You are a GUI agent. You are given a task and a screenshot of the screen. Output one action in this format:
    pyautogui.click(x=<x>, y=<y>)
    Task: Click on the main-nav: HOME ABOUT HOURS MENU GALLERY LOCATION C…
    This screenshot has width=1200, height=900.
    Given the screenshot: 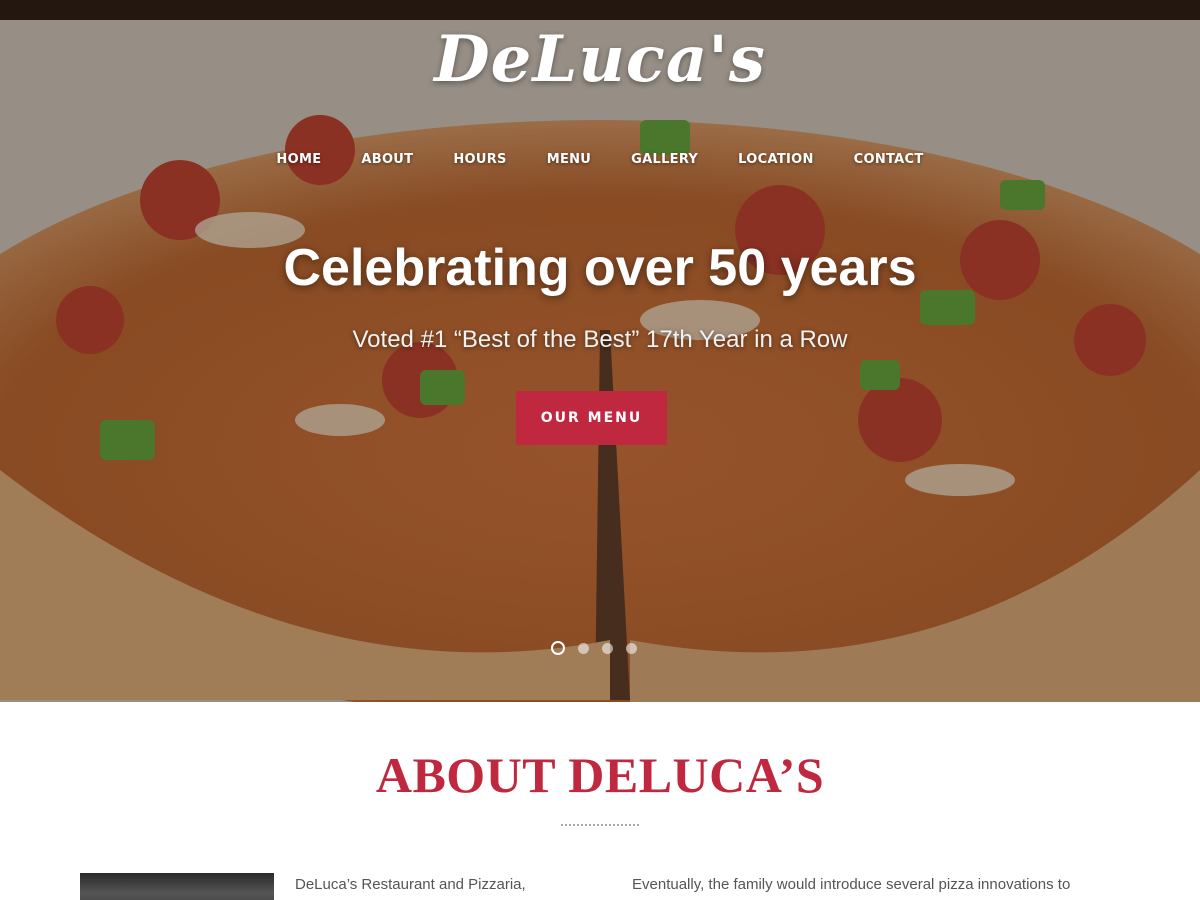 What is the action you would take?
    pyautogui.click(x=600, y=159)
    